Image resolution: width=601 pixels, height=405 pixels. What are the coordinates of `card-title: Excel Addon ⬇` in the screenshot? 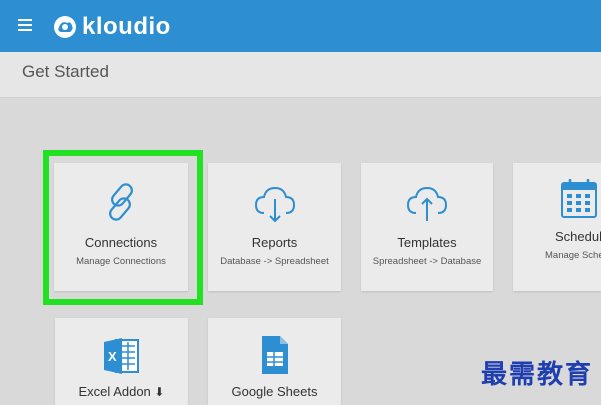 It's located at (121, 391).